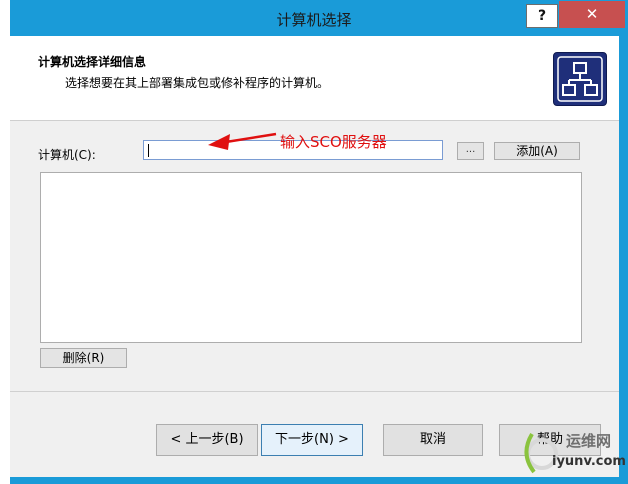 This screenshot has width=628, height=484. What do you see at coordinates (92, 62) in the screenshot?
I see `header-title: 计算机选择详细信息` at bounding box center [92, 62].